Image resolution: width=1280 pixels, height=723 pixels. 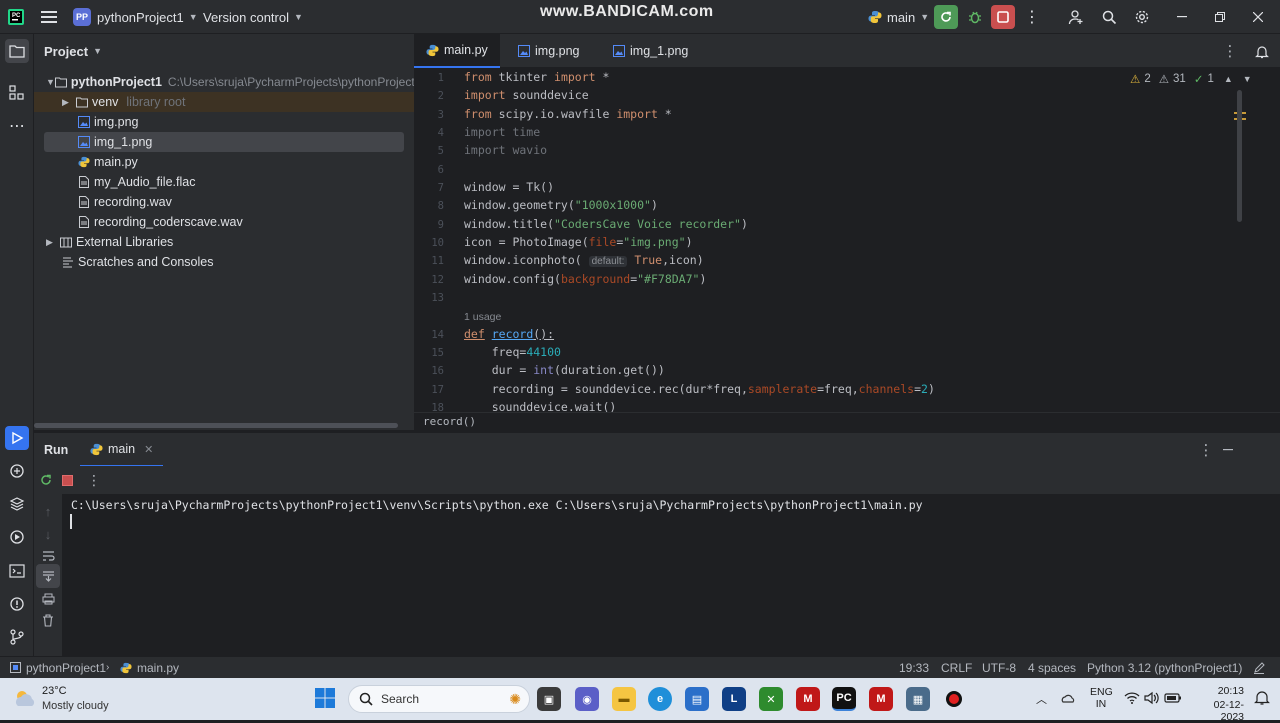 I want to click on readonly-toggle-icon, so click(x=1259, y=667).